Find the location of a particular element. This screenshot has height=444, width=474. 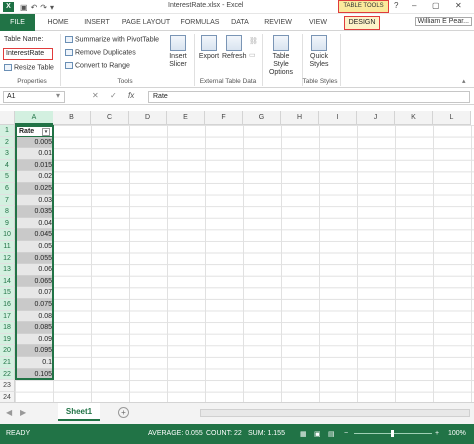

insert-function-icon: fx is located at coordinates (131, 95).